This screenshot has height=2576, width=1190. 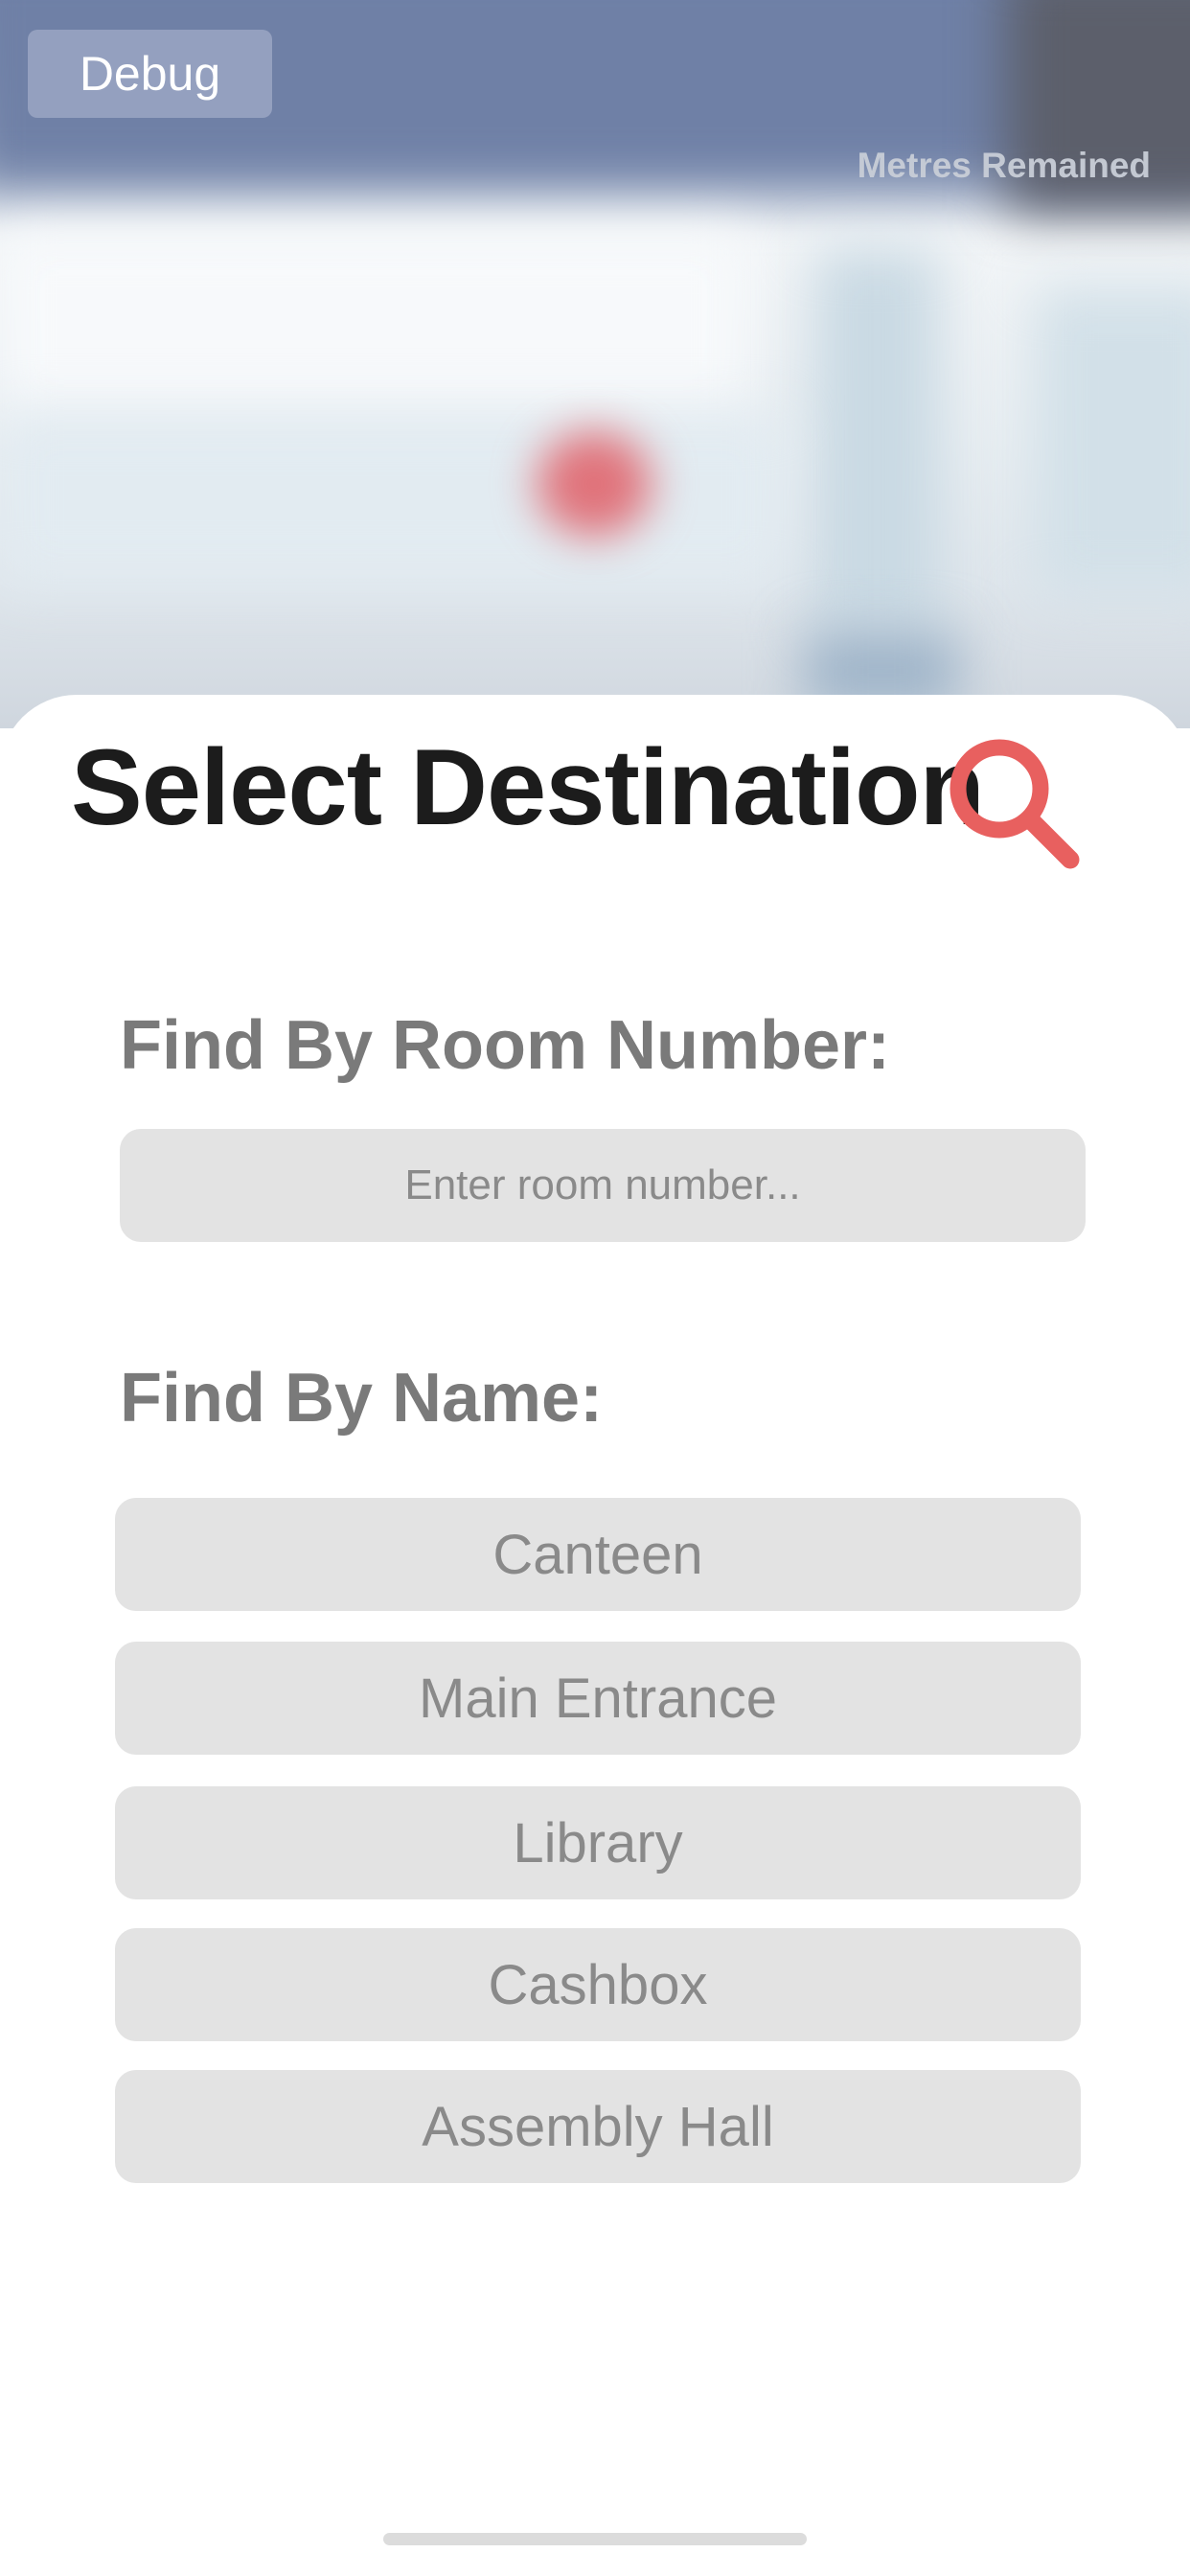 What do you see at coordinates (598, 1554) in the screenshot?
I see `destination-button-canteen: Canteen` at bounding box center [598, 1554].